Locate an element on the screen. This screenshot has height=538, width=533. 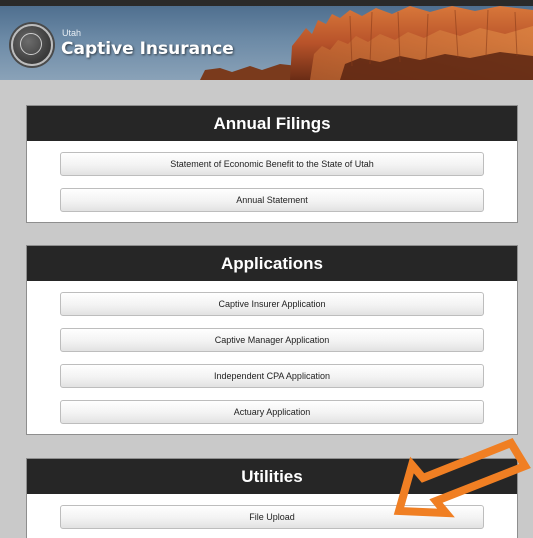
captive-manager-application-button: Captive Manager Application is located at coordinates (272, 340).